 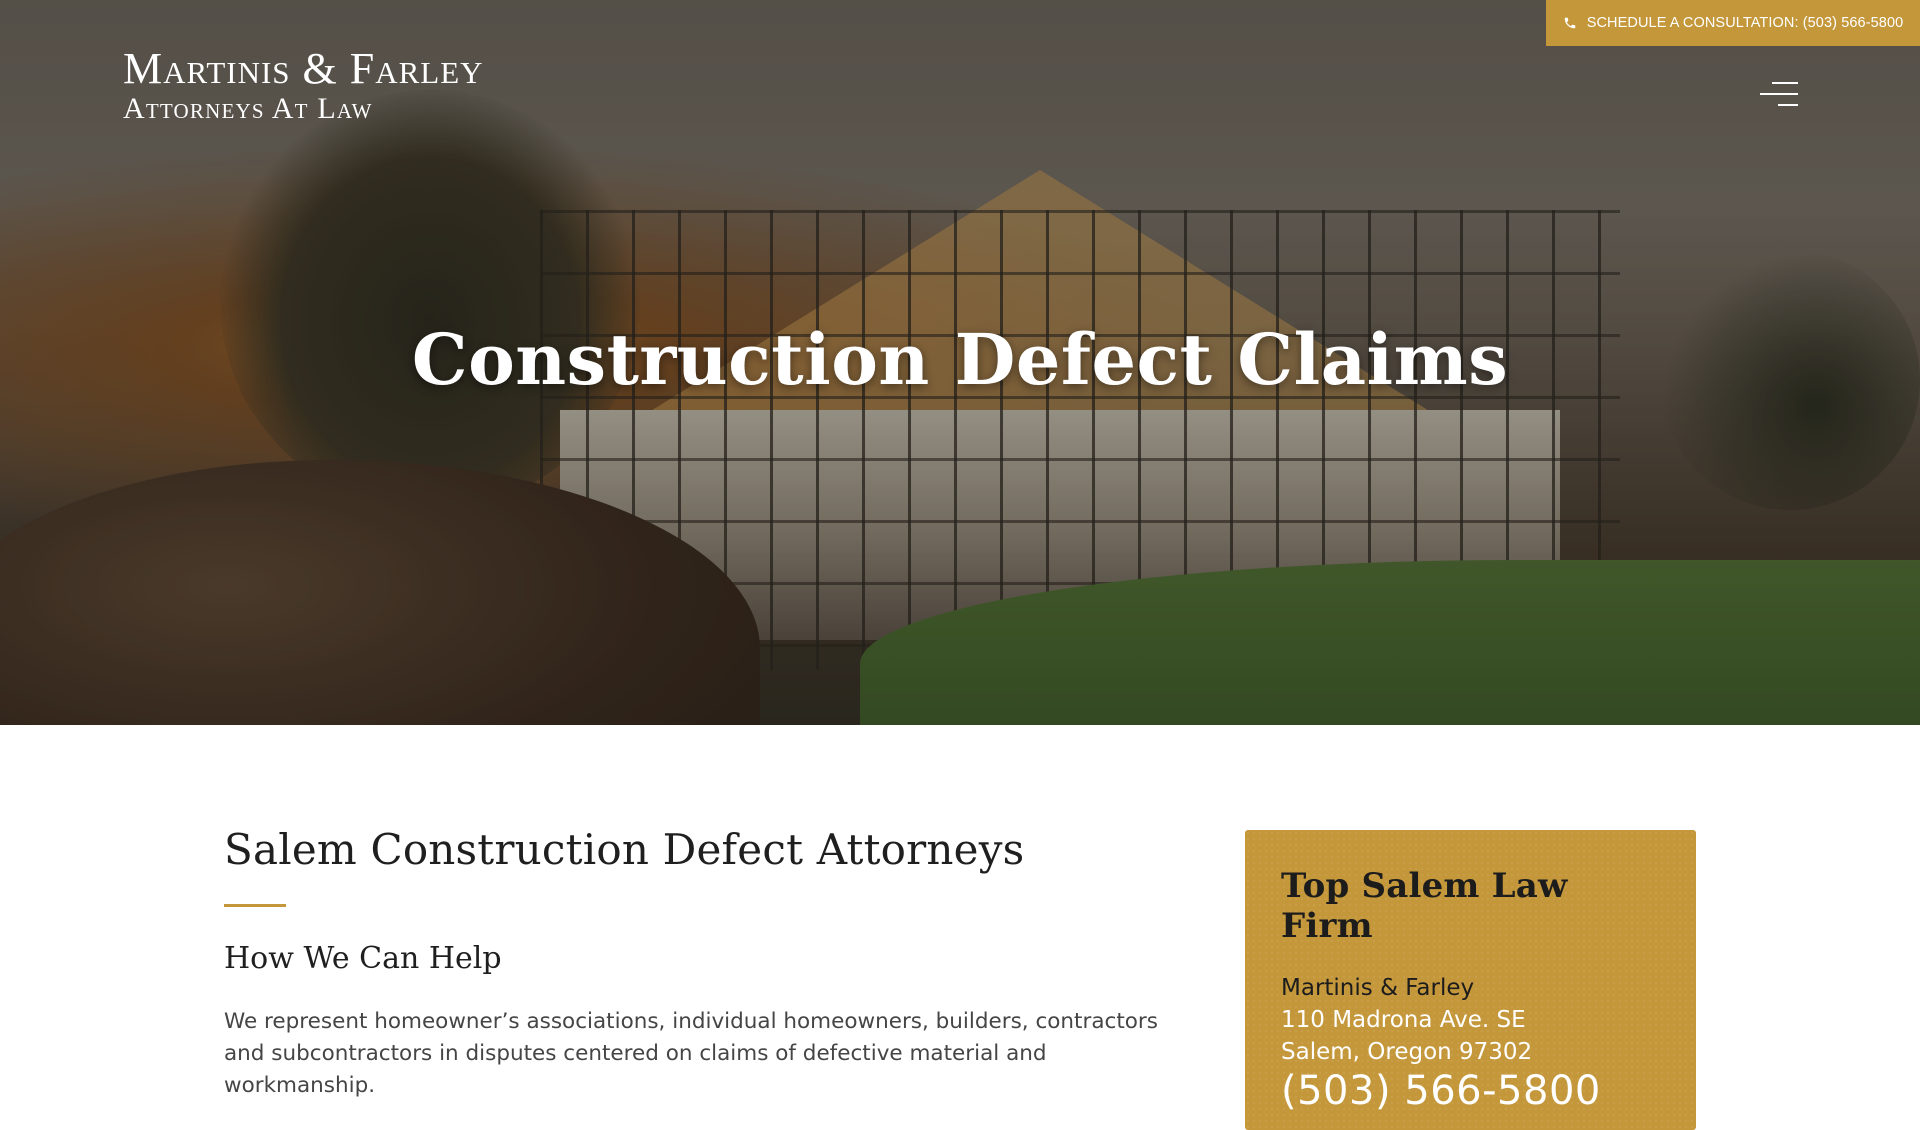 What do you see at coordinates (1778, 97) in the screenshot?
I see `hamburger-menu-icon` at bounding box center [1778, 97].